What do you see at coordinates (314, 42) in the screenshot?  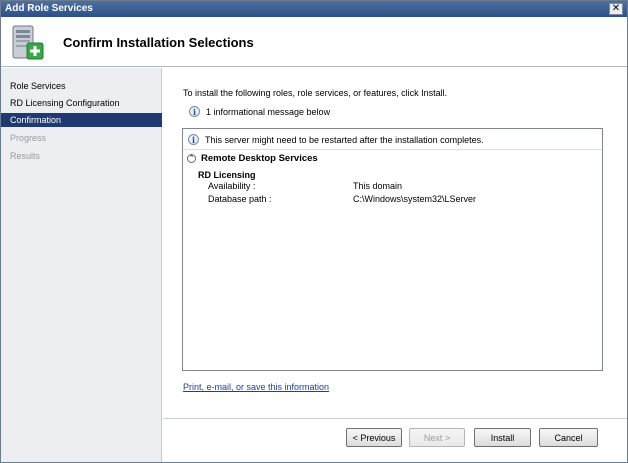 I see `wizard-header: Confirm Installation Selections` at bounding box center [314, 42].